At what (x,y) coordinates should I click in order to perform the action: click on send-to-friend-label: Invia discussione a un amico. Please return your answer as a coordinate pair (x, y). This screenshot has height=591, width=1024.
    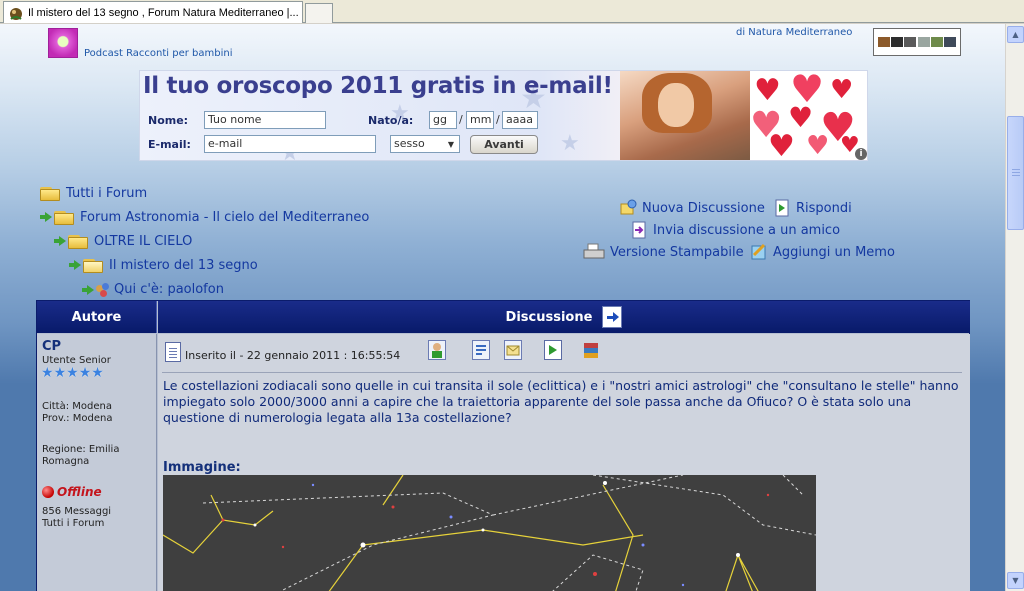
    Looking at the image, I should click on (747, 230).